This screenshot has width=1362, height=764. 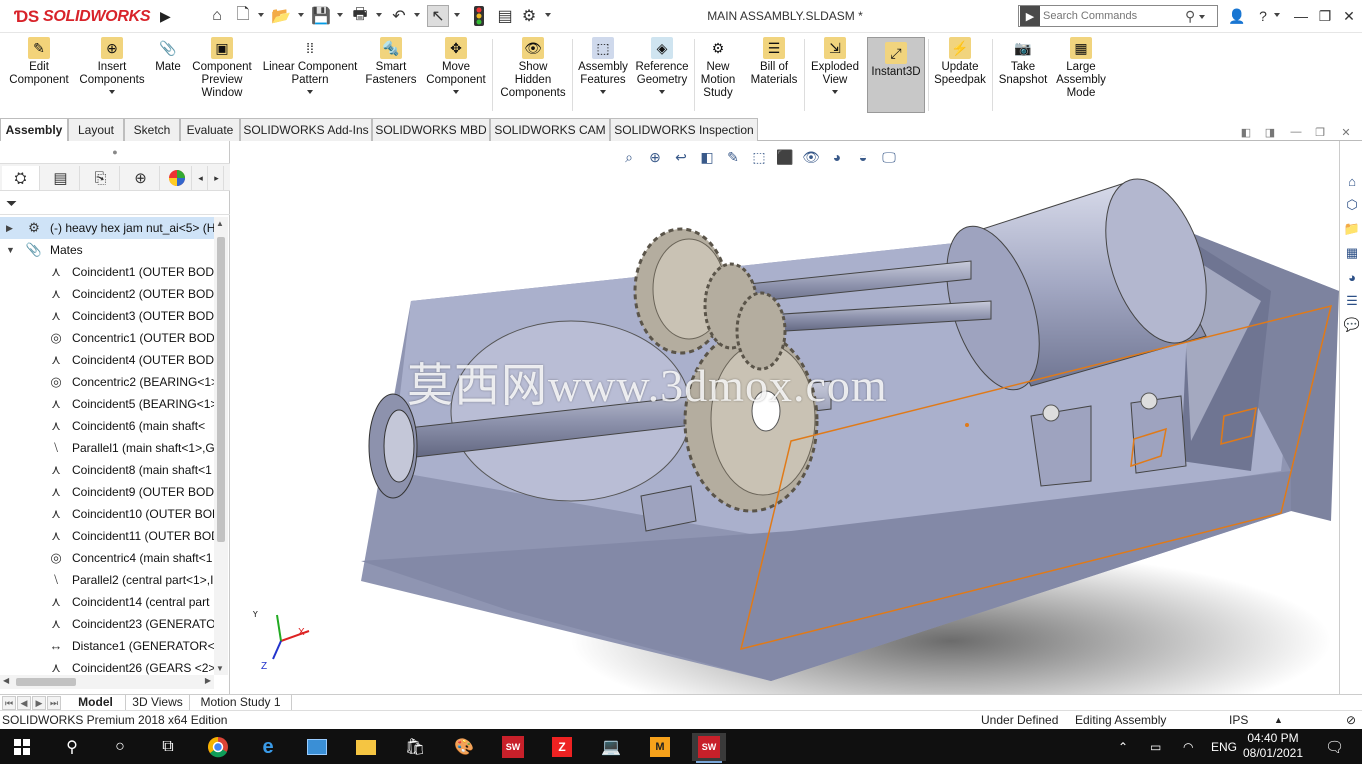 I want to click on design-library-icon: ⬡, so click(x=1352, y=205).